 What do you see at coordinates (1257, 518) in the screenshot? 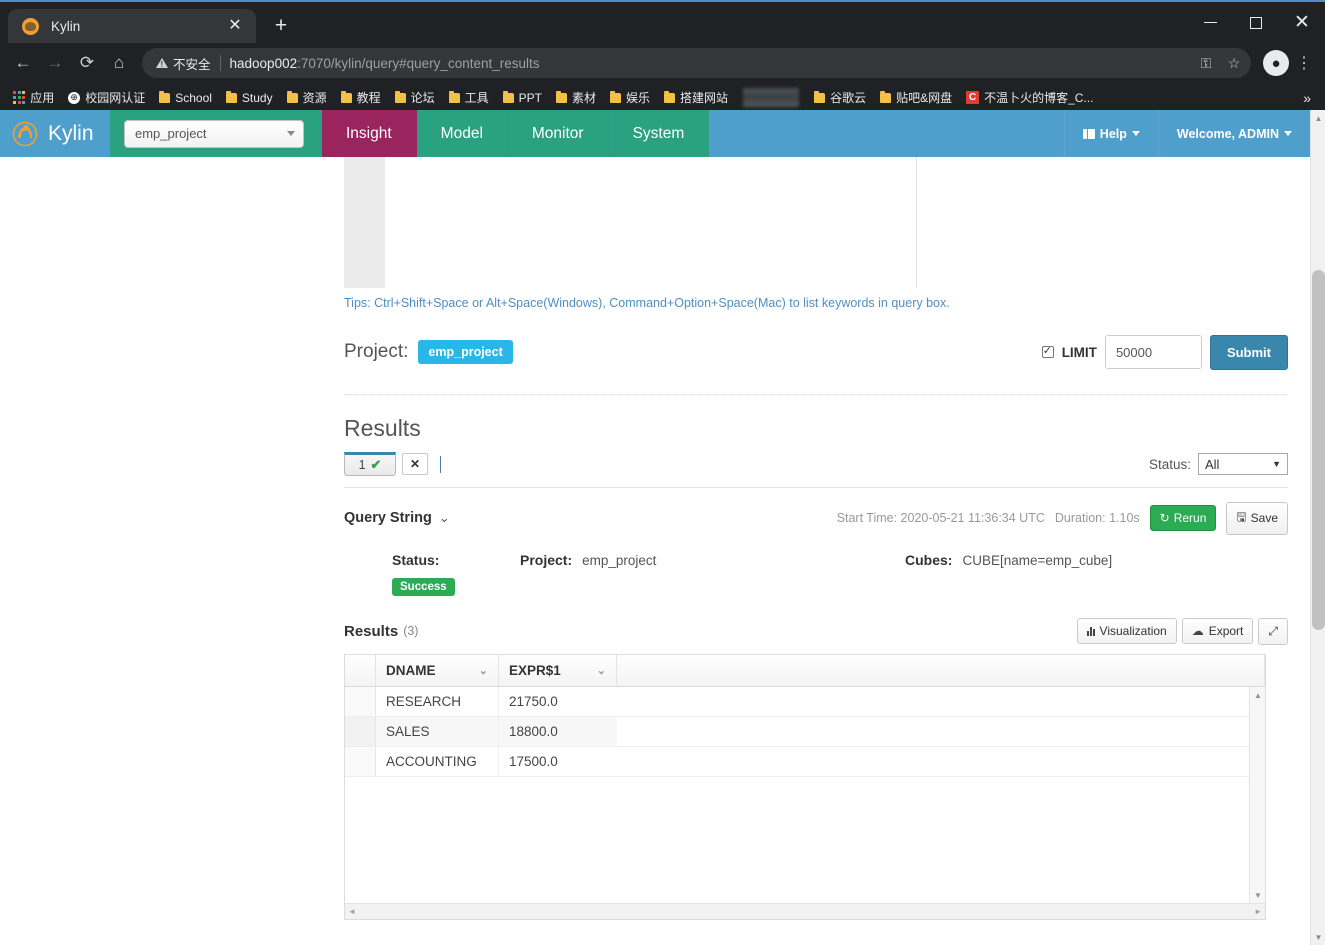
I see `save-button: 🖫 Save` at bounding box center [1257, 518].